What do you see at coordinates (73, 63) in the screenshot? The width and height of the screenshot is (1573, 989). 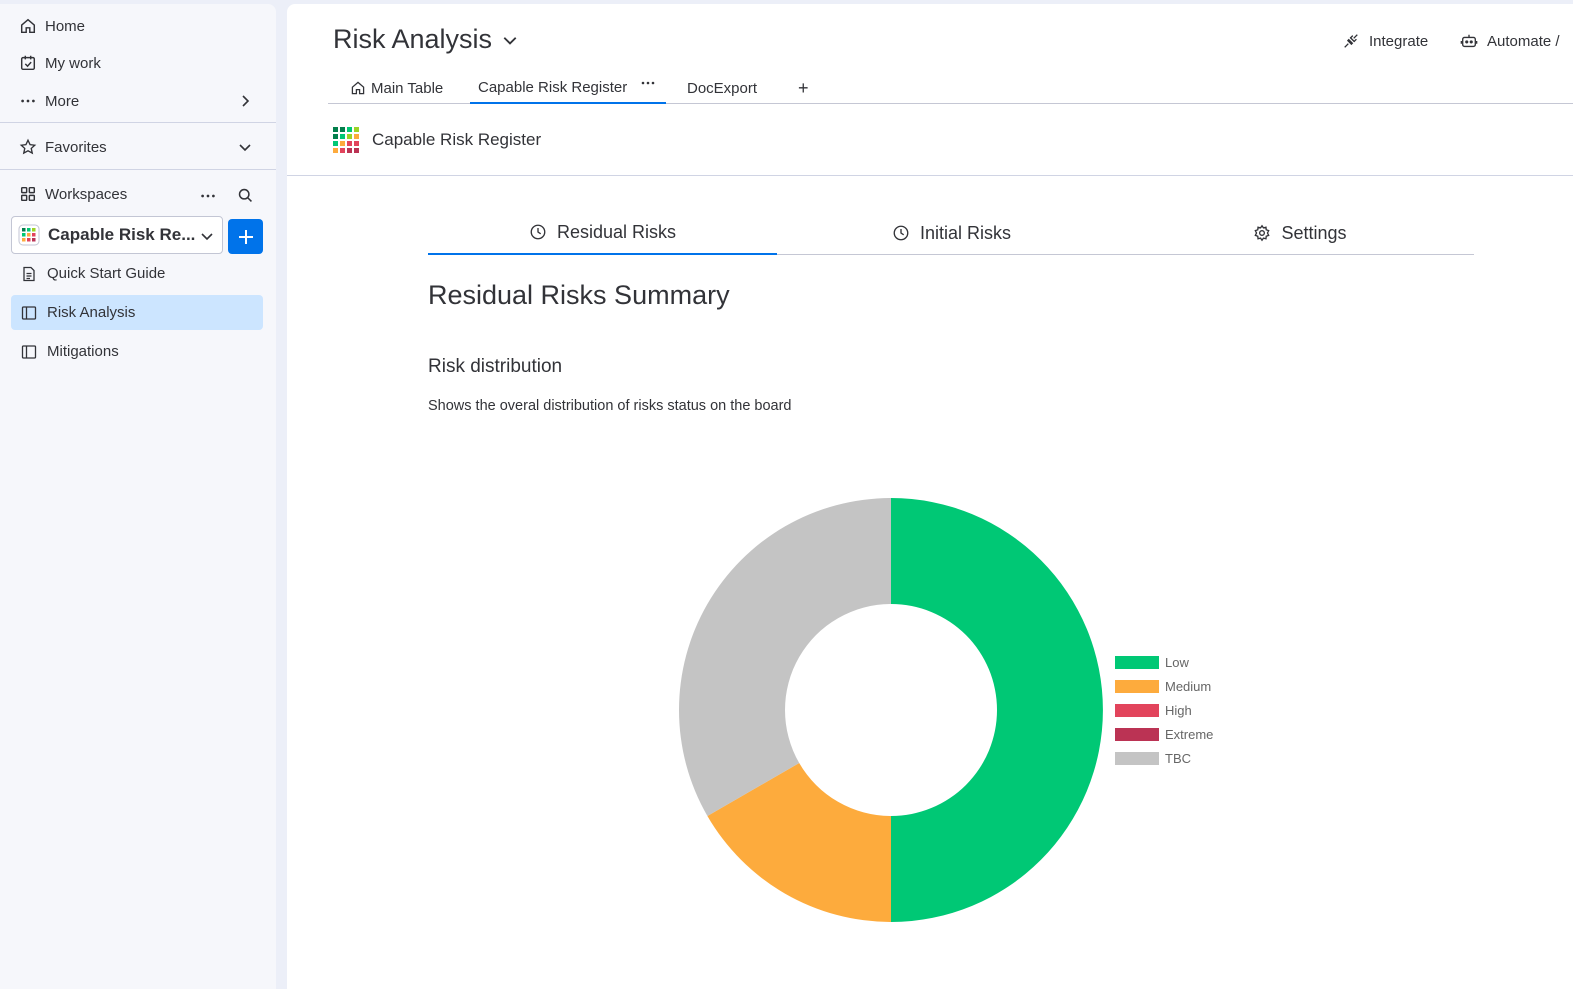 I see `nav-my-work-label: My work` at bounding box center [73, 63].